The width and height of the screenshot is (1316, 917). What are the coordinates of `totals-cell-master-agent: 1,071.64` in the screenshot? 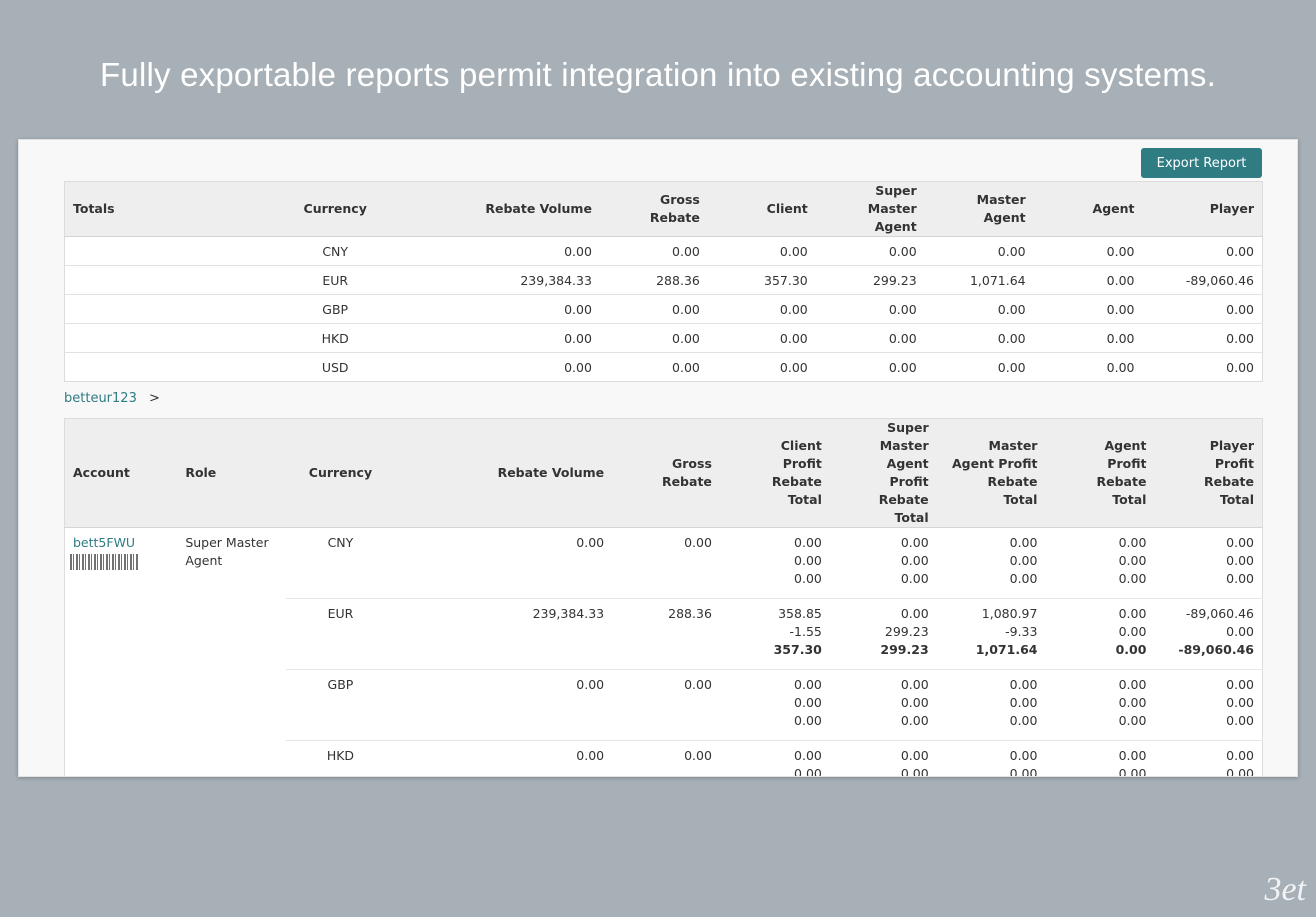 It's located at (979, 280).